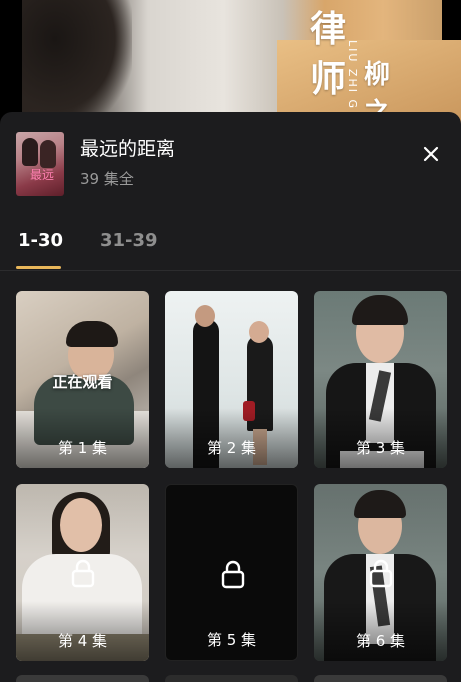  I want to click on episode-card-1: 正在观看 第 1 集, so click(82, 379).